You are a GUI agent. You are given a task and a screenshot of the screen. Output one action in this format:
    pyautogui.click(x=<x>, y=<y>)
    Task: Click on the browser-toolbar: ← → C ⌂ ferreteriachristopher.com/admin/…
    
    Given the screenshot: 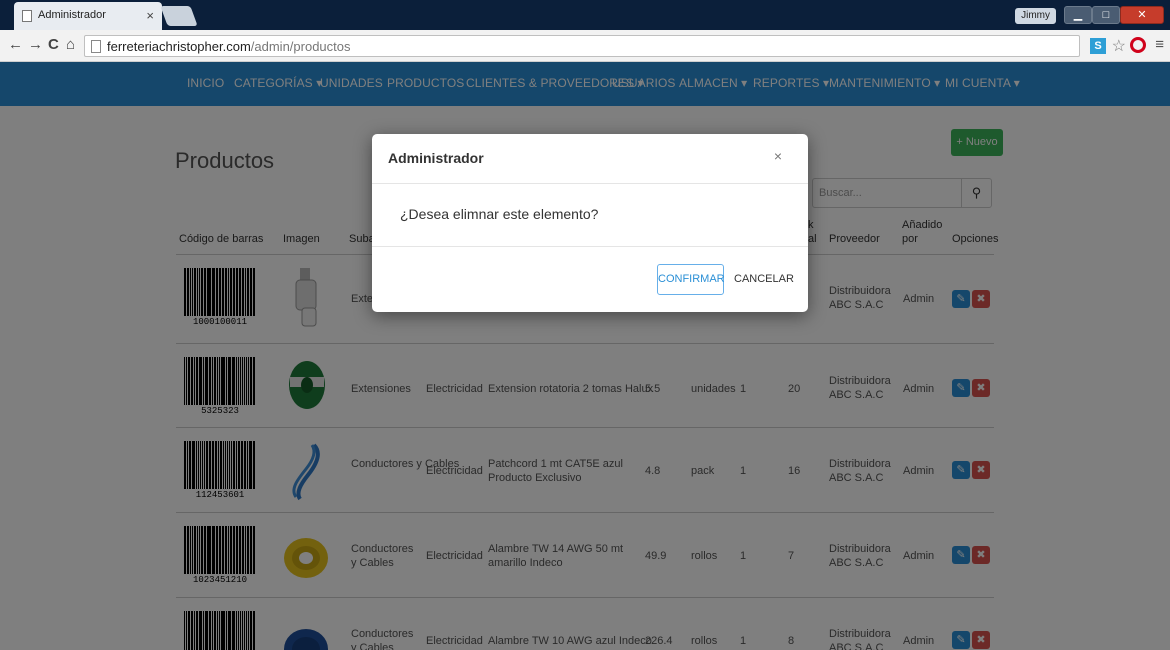 What is the action you would take?
    pyautogui.click(x=585, y=46)
    